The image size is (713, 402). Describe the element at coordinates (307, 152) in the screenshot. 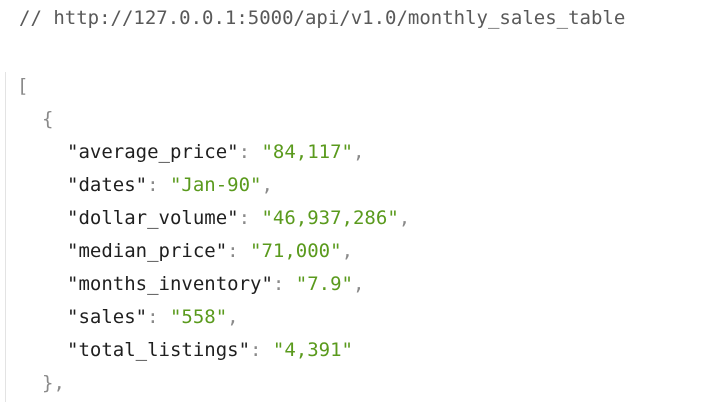

I see `json-value: "84,117"` at that location.